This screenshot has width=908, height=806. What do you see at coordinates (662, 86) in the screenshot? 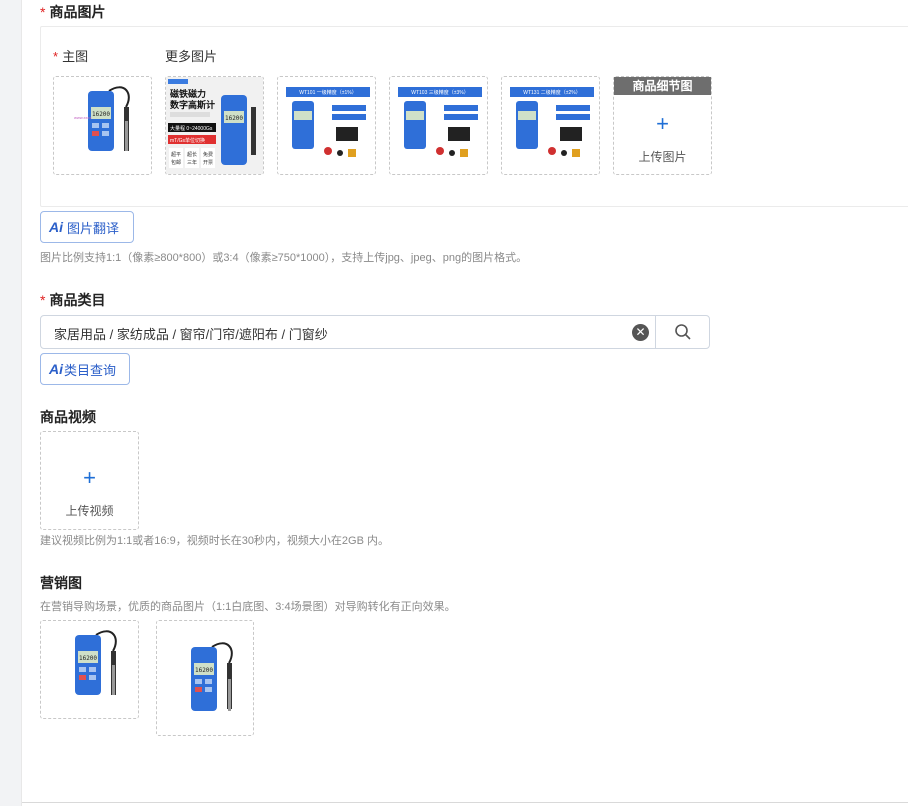
I see `detail-image-banner: 商品细节图` at bounding box center [662, 86].